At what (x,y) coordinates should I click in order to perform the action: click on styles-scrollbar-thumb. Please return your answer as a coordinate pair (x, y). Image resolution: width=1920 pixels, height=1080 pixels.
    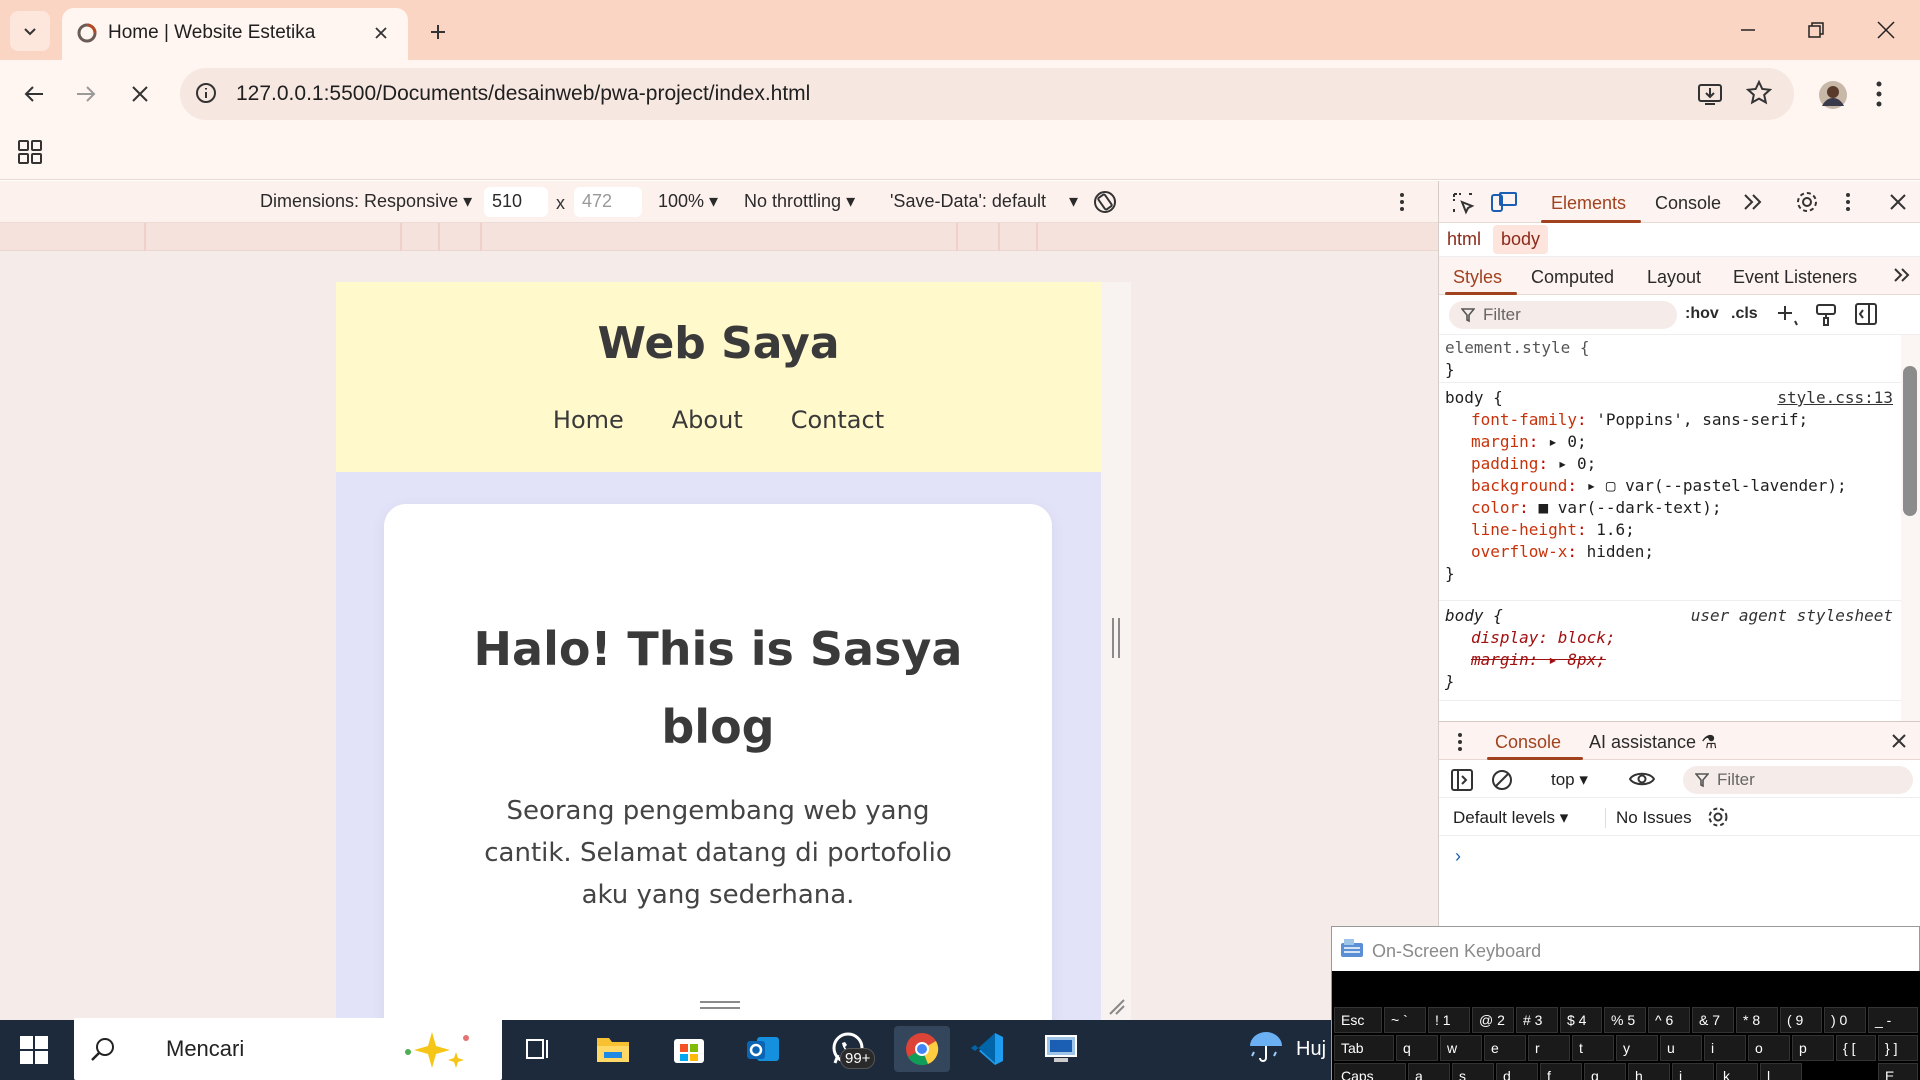
    Looking at the image, I should click on (1910, 441).